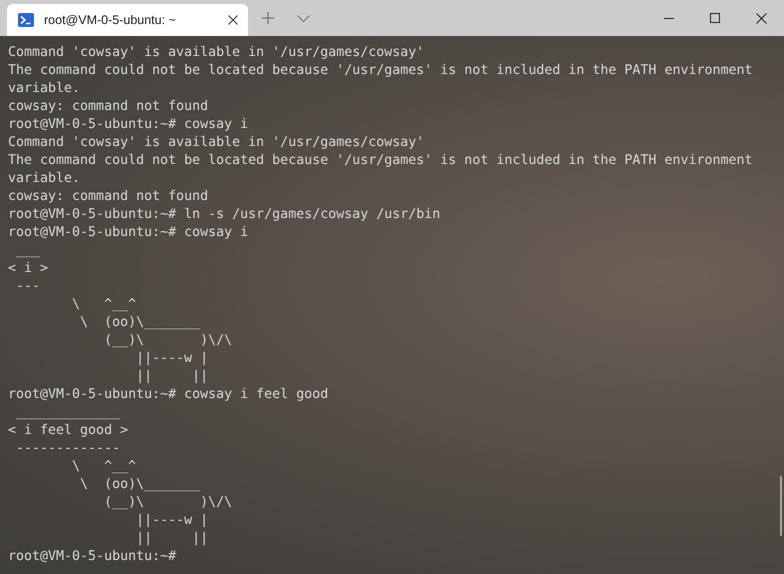 The image size is (784, 574). Describe the element at coordinates (68, 449) in the screenshot. I see `terminal-line: -------------` at that location.